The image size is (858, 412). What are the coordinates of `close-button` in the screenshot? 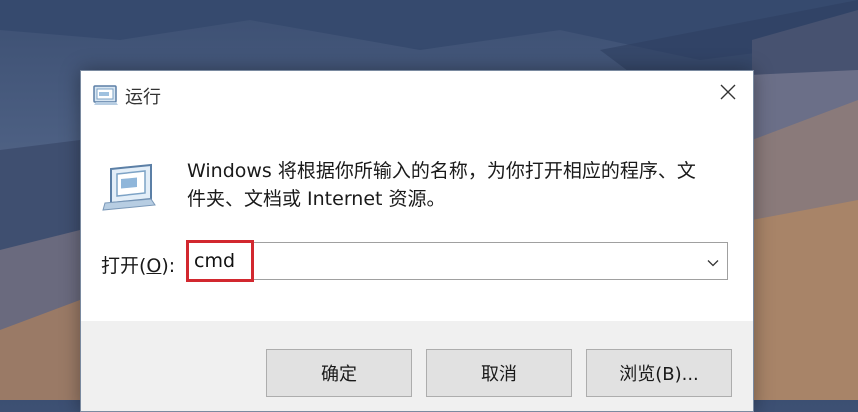 It's located at (728, 94).